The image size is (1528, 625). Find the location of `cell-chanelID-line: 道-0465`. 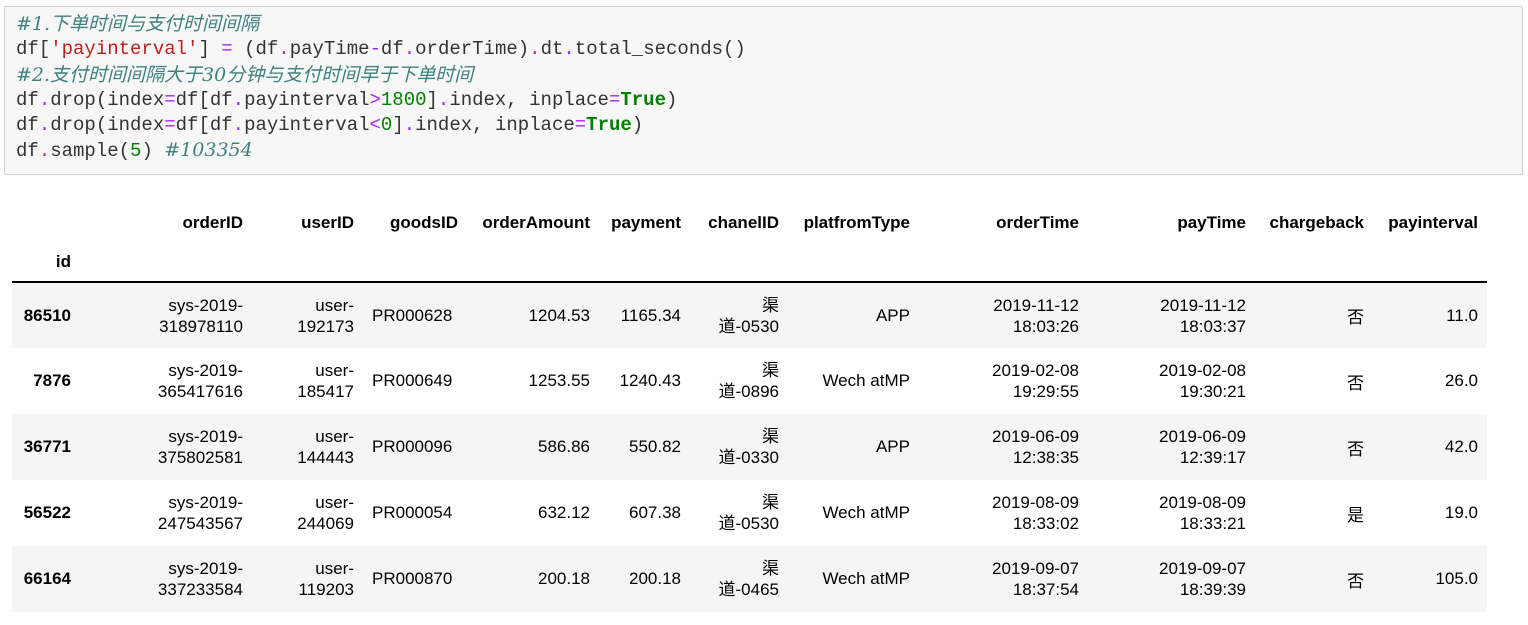

cell-chanelID-line: 道-0465 is located at coordinates (748, 589).